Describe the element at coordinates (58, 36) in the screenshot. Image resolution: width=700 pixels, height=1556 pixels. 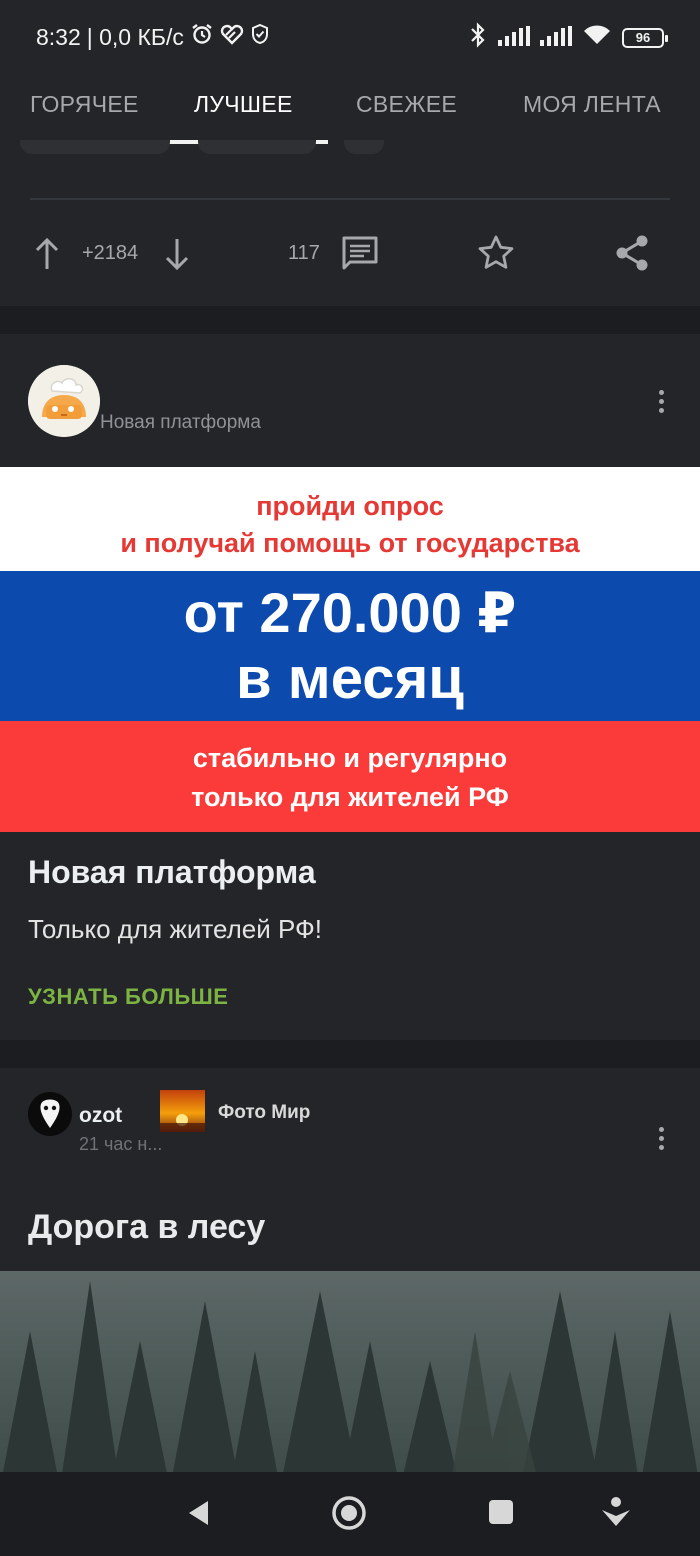
I see `status-time: 8:32` at that location.